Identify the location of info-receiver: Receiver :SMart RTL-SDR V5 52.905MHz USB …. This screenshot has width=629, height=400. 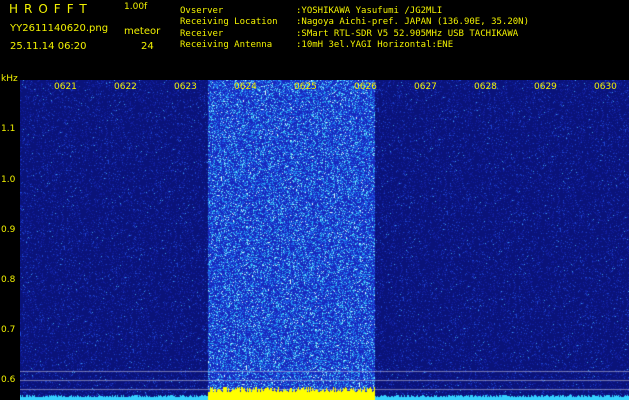
(349, 34).